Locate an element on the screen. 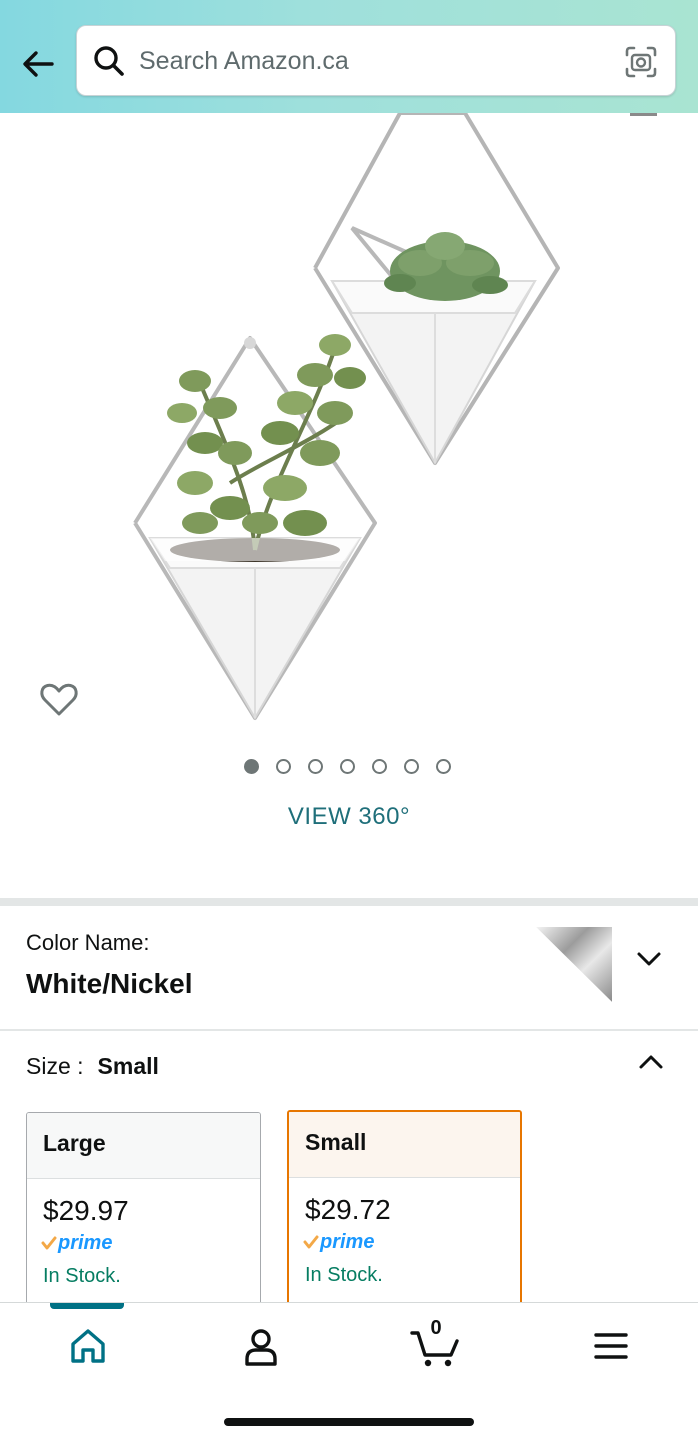  color-selector: Color Name: White/Nickel is located at coordinates (349, 967).